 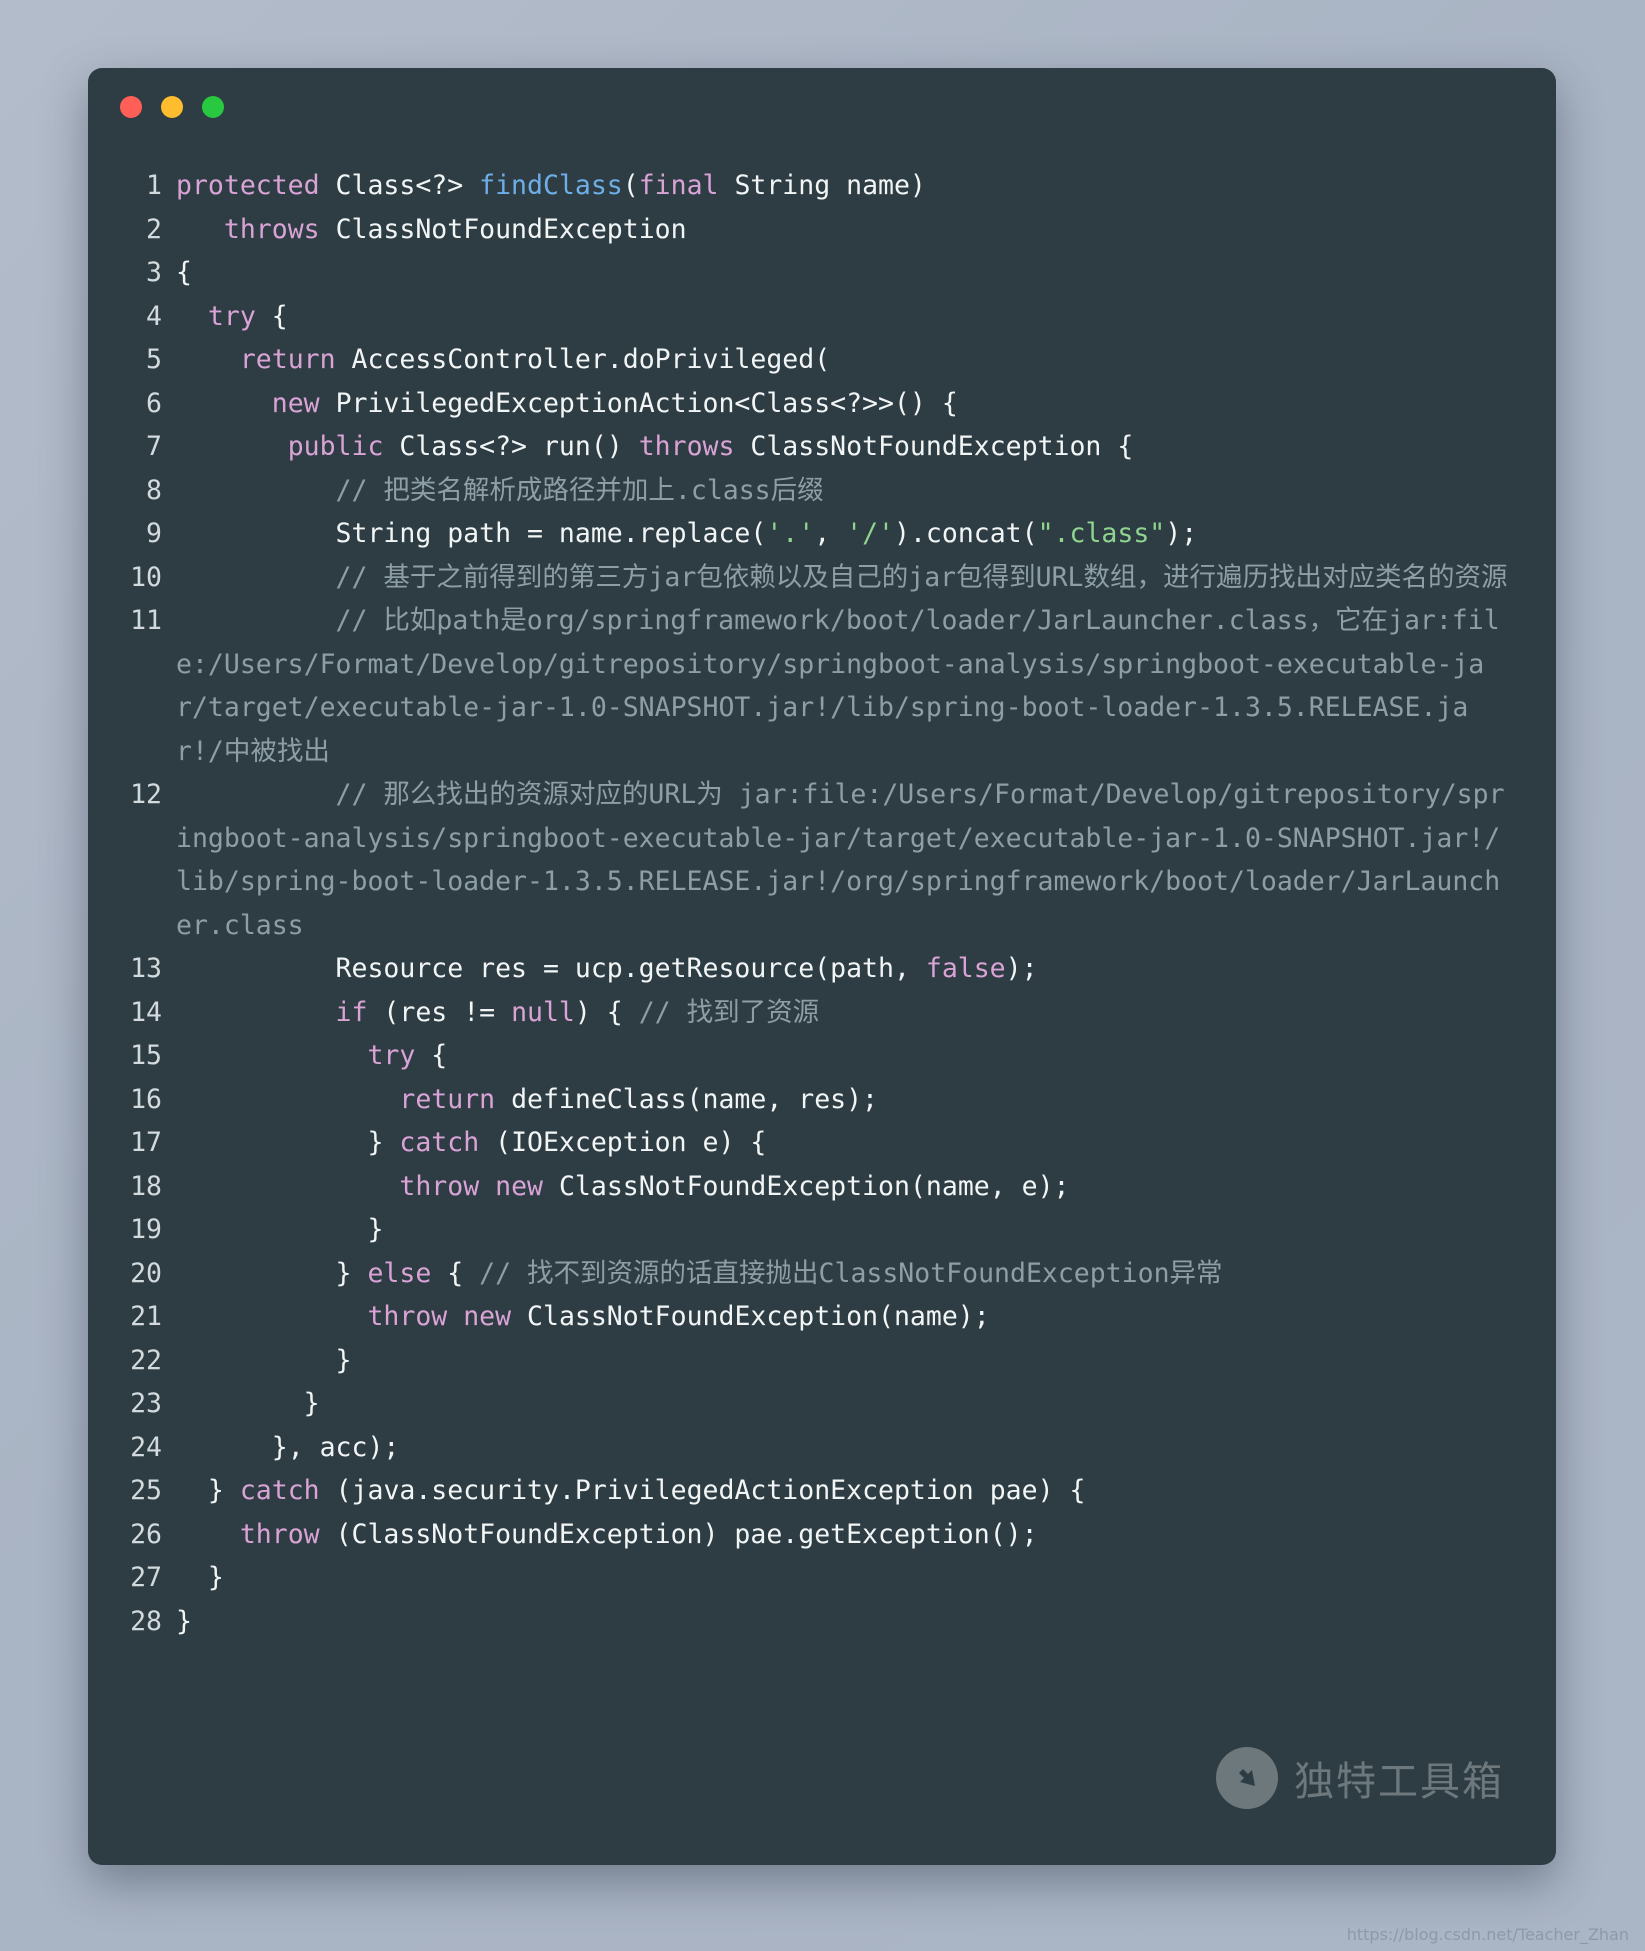 What do you see at coordinates (801, 1622) in the screenshot?
I see `code-line: 28}` at bounding box center [801, 1622].